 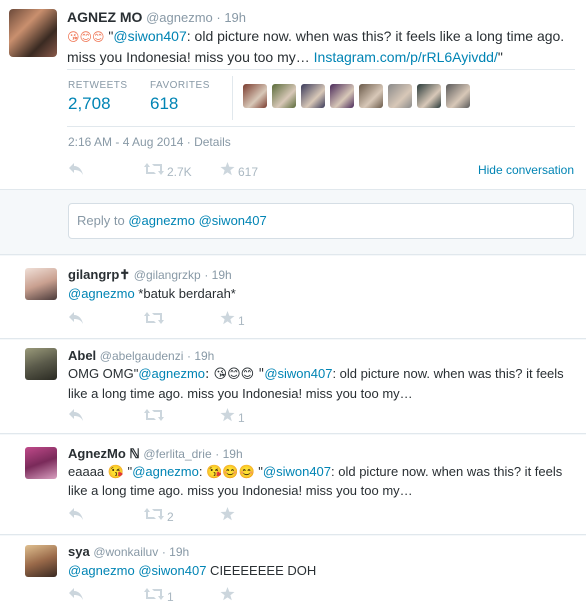 What do you see at coordinates (170, 597) in the screenshot?
I see `retweet-count: 1` at bounding box center [170, 597].